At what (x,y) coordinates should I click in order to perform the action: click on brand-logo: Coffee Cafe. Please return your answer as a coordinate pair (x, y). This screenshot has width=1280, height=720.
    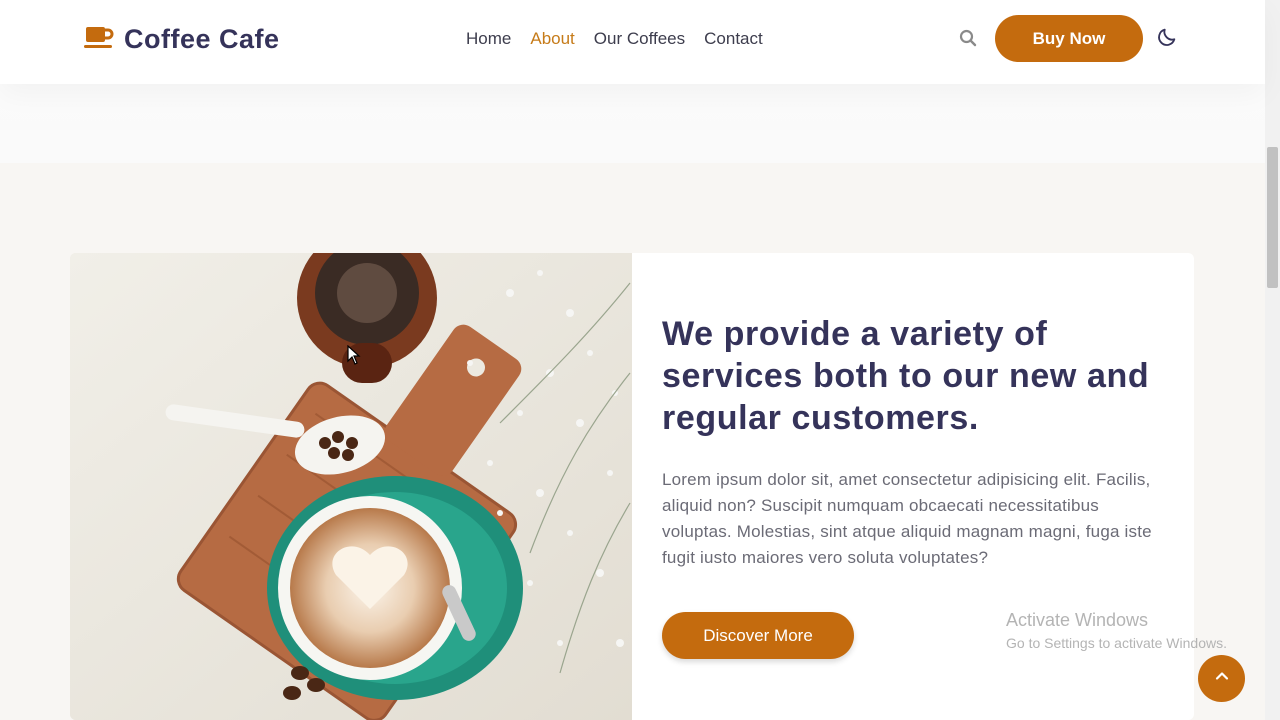
    Looking at the image, I should click on (182, 39).